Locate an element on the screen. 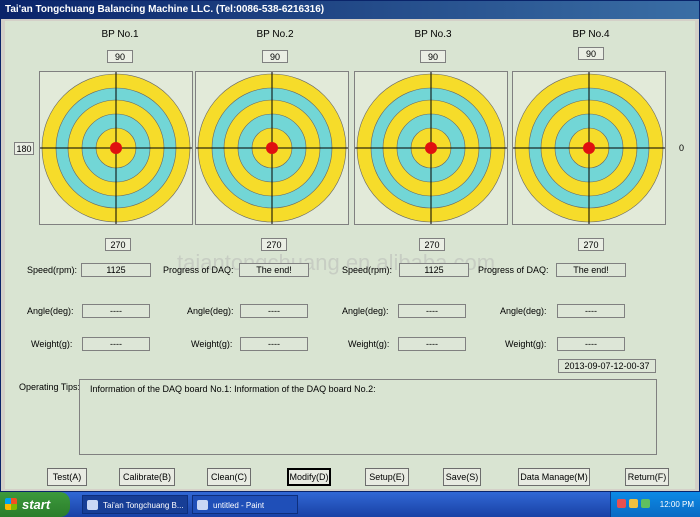  bp4-target is located at coordinates (589, 148).